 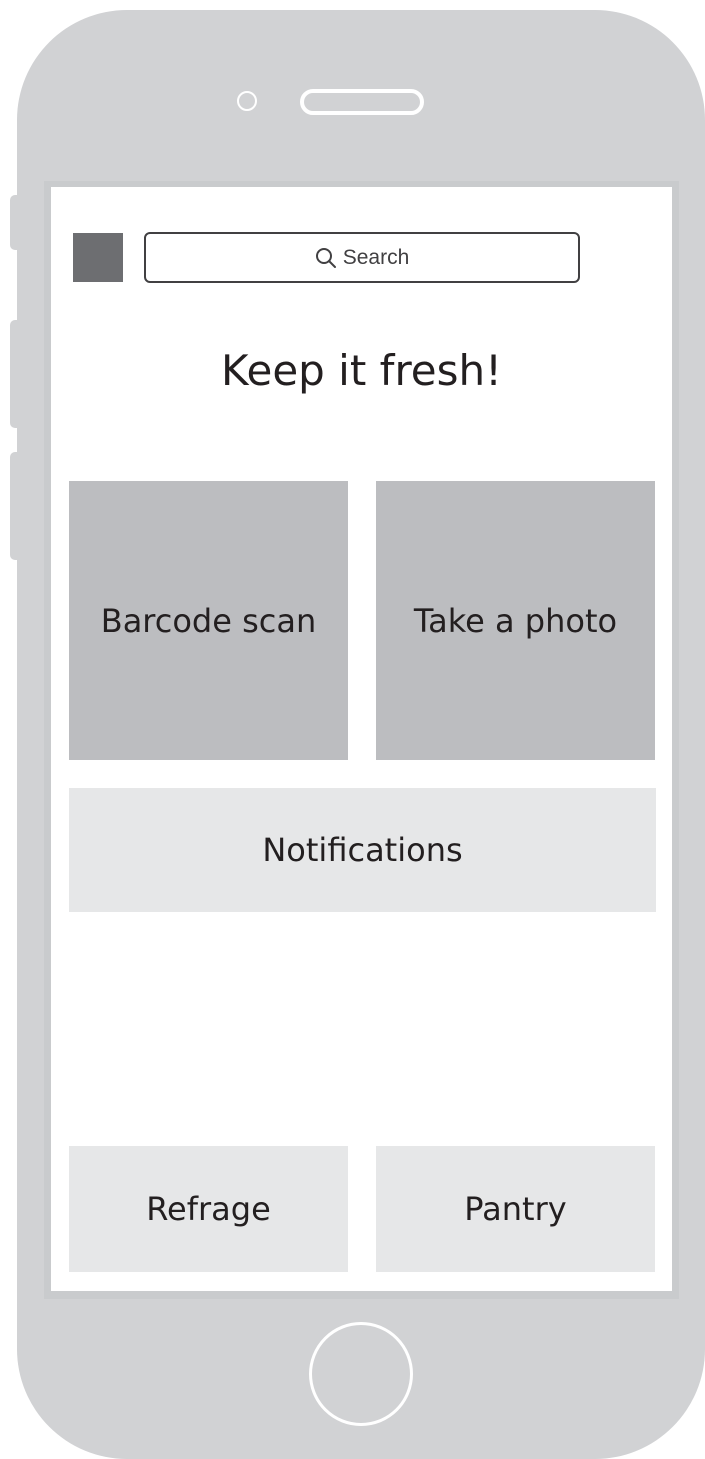 I want to click on refrage-label: Refrage, so click(x=208, y=1209).